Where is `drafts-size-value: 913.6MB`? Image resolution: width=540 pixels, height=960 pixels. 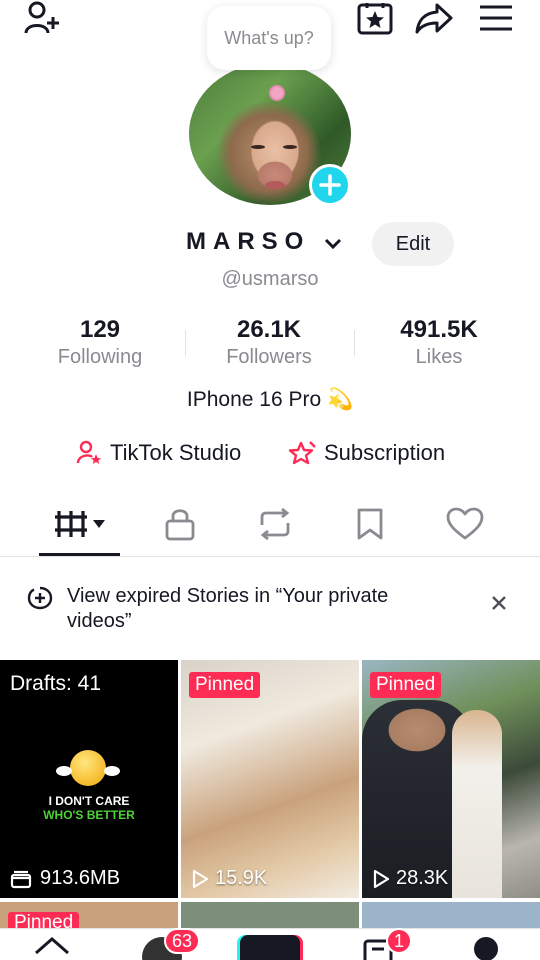
drafts-size-value: 913.6MB is located at coordinates (80, 878).